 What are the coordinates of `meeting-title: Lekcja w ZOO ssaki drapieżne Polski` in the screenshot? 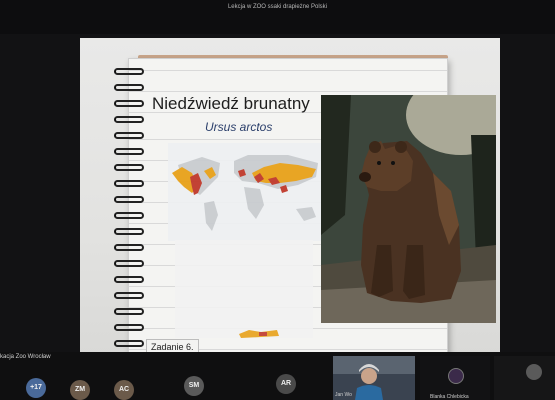 It's located at (277, 7).